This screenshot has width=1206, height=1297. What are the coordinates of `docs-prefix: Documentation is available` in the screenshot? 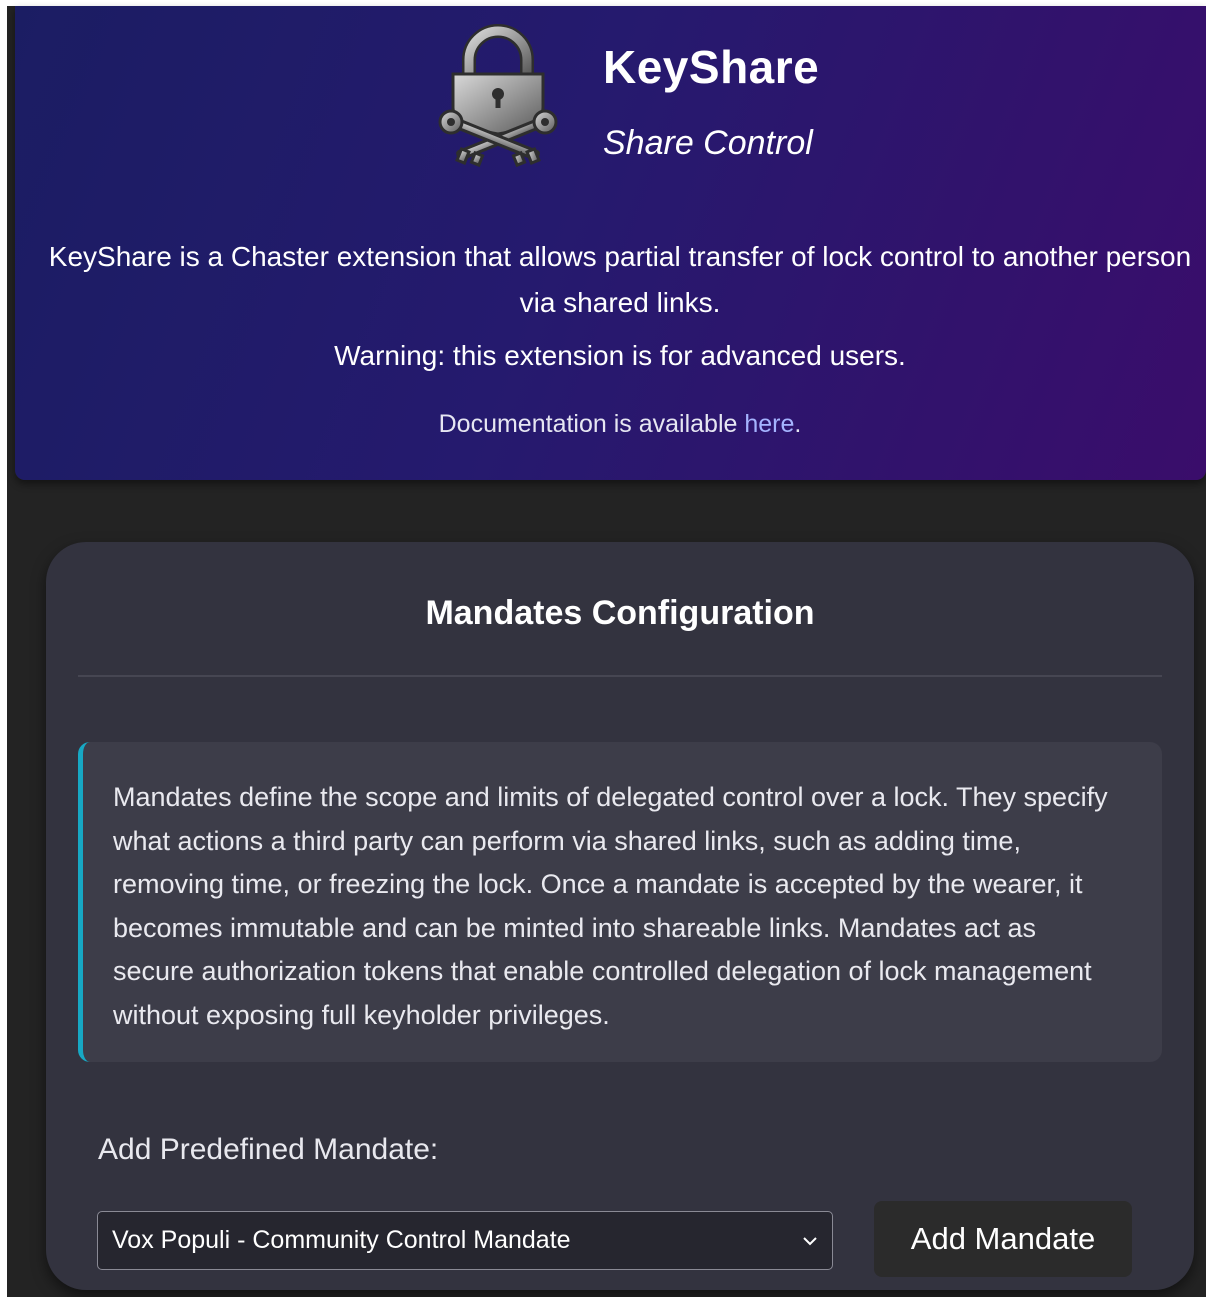 It's located at (591, 424).